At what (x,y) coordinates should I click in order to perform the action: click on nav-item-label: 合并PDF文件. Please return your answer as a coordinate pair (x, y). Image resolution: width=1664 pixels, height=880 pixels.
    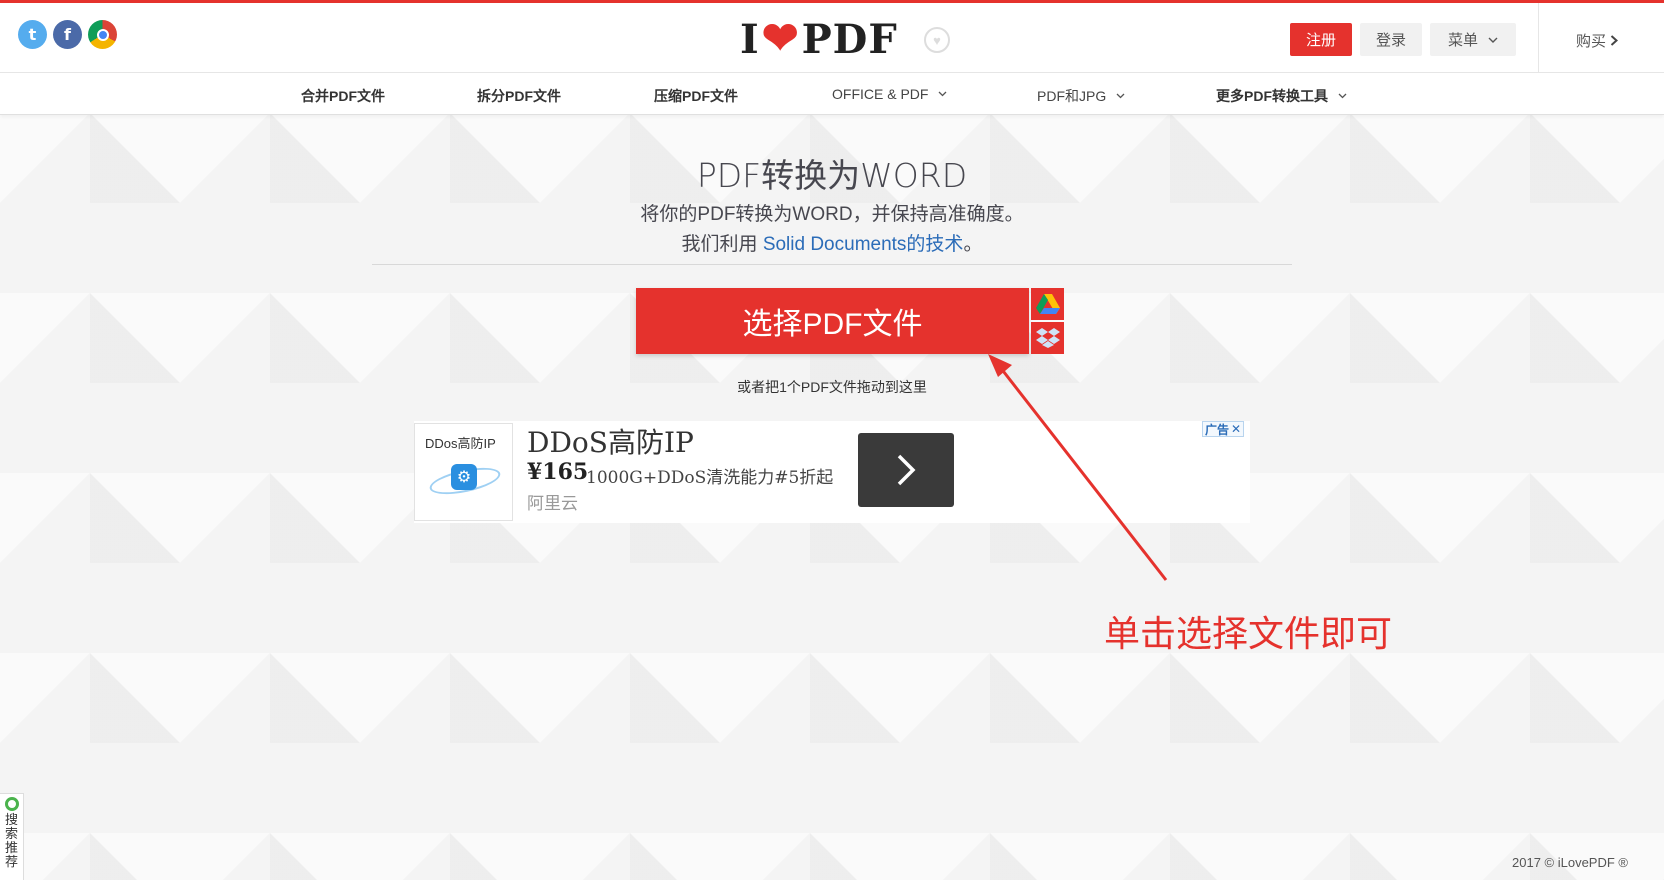
    Looking at the image, I should click on (343, 96).